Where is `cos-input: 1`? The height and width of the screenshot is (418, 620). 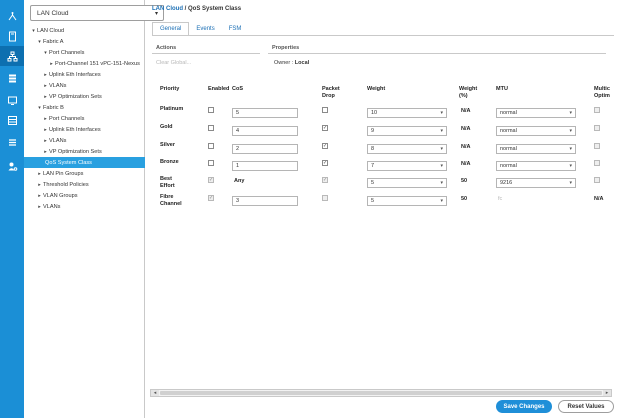
cos-input: 1 is located at coordinates (265, 166).